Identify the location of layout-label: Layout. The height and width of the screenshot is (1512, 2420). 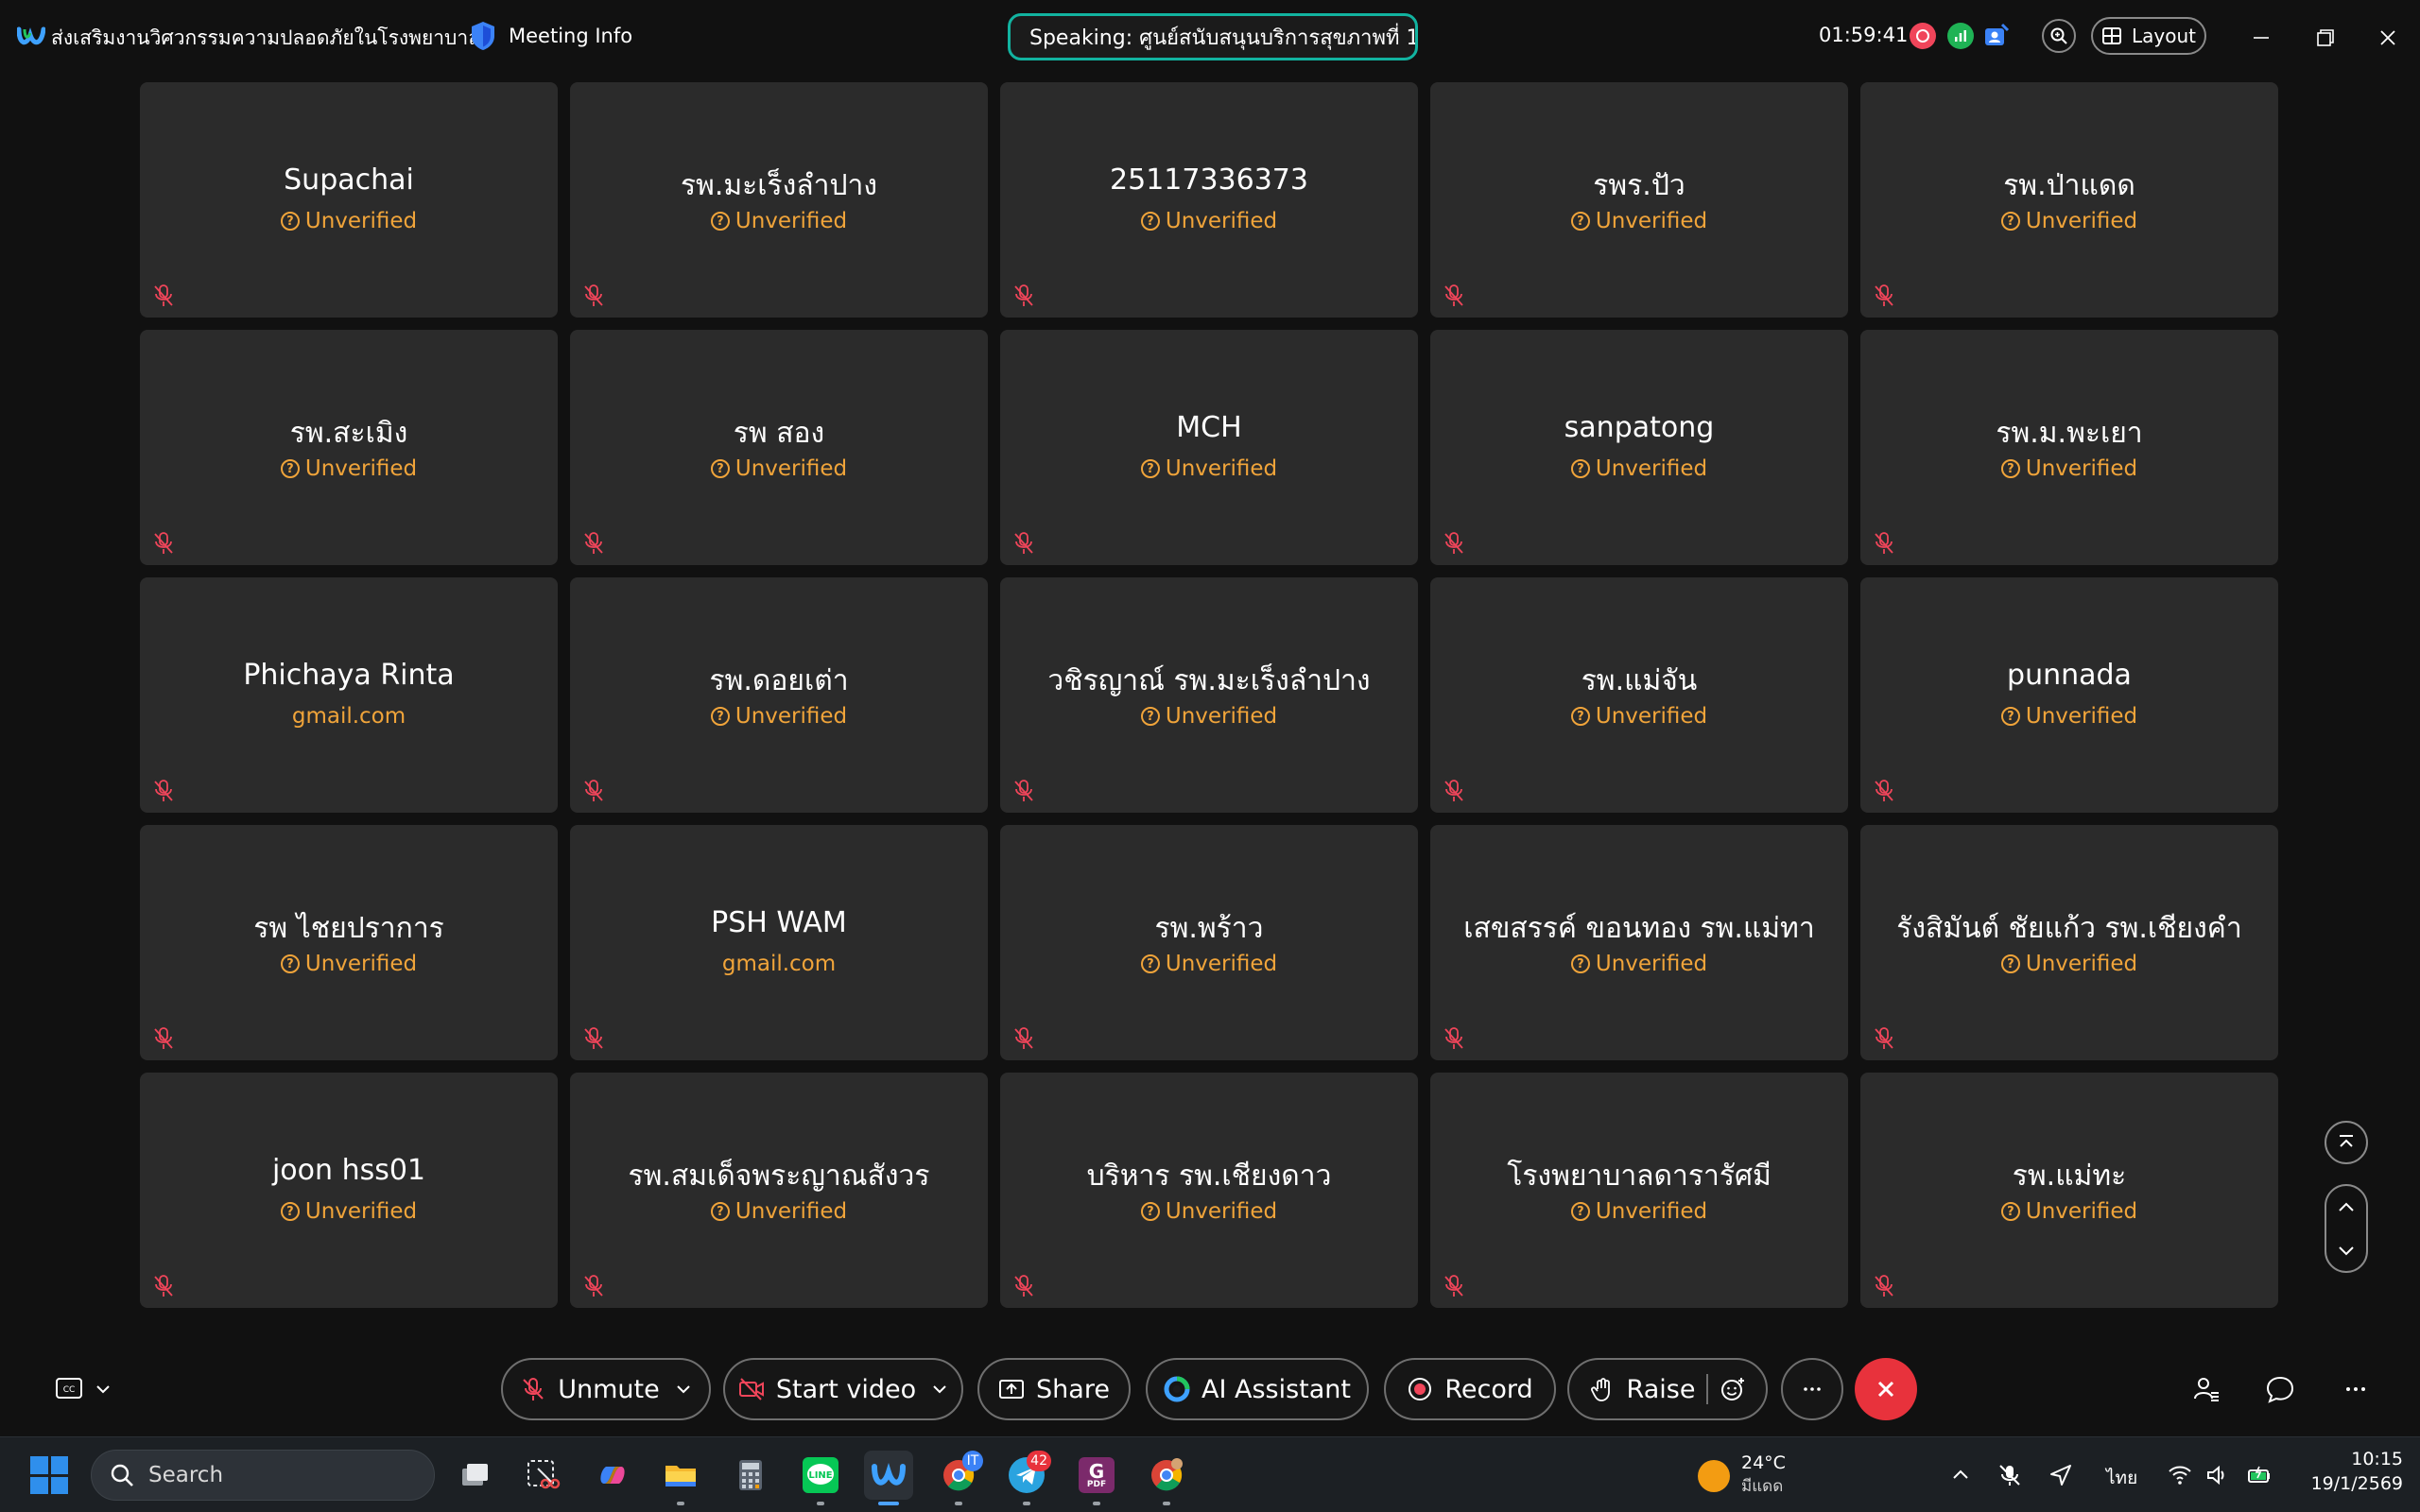
(2164, 36).